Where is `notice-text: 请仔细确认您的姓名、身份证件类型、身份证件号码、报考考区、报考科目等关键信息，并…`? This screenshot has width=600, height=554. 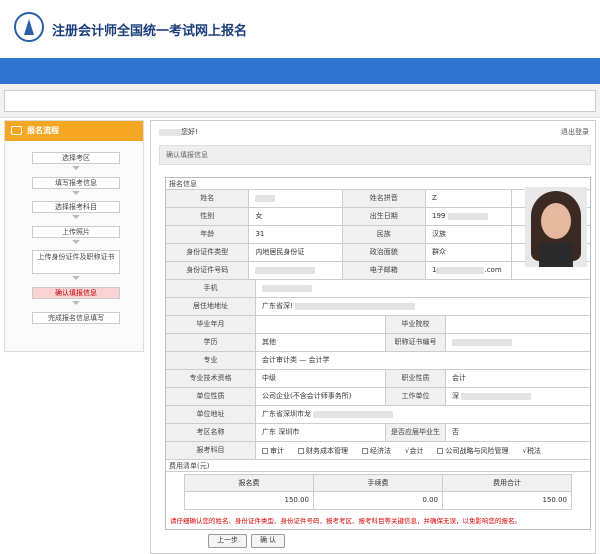
notice-text: 请仔细确认您的姓名、身份证件类型、身份证件号码、报考考区、报考科目等关键信息，并… is located at coordinates (345, 521).